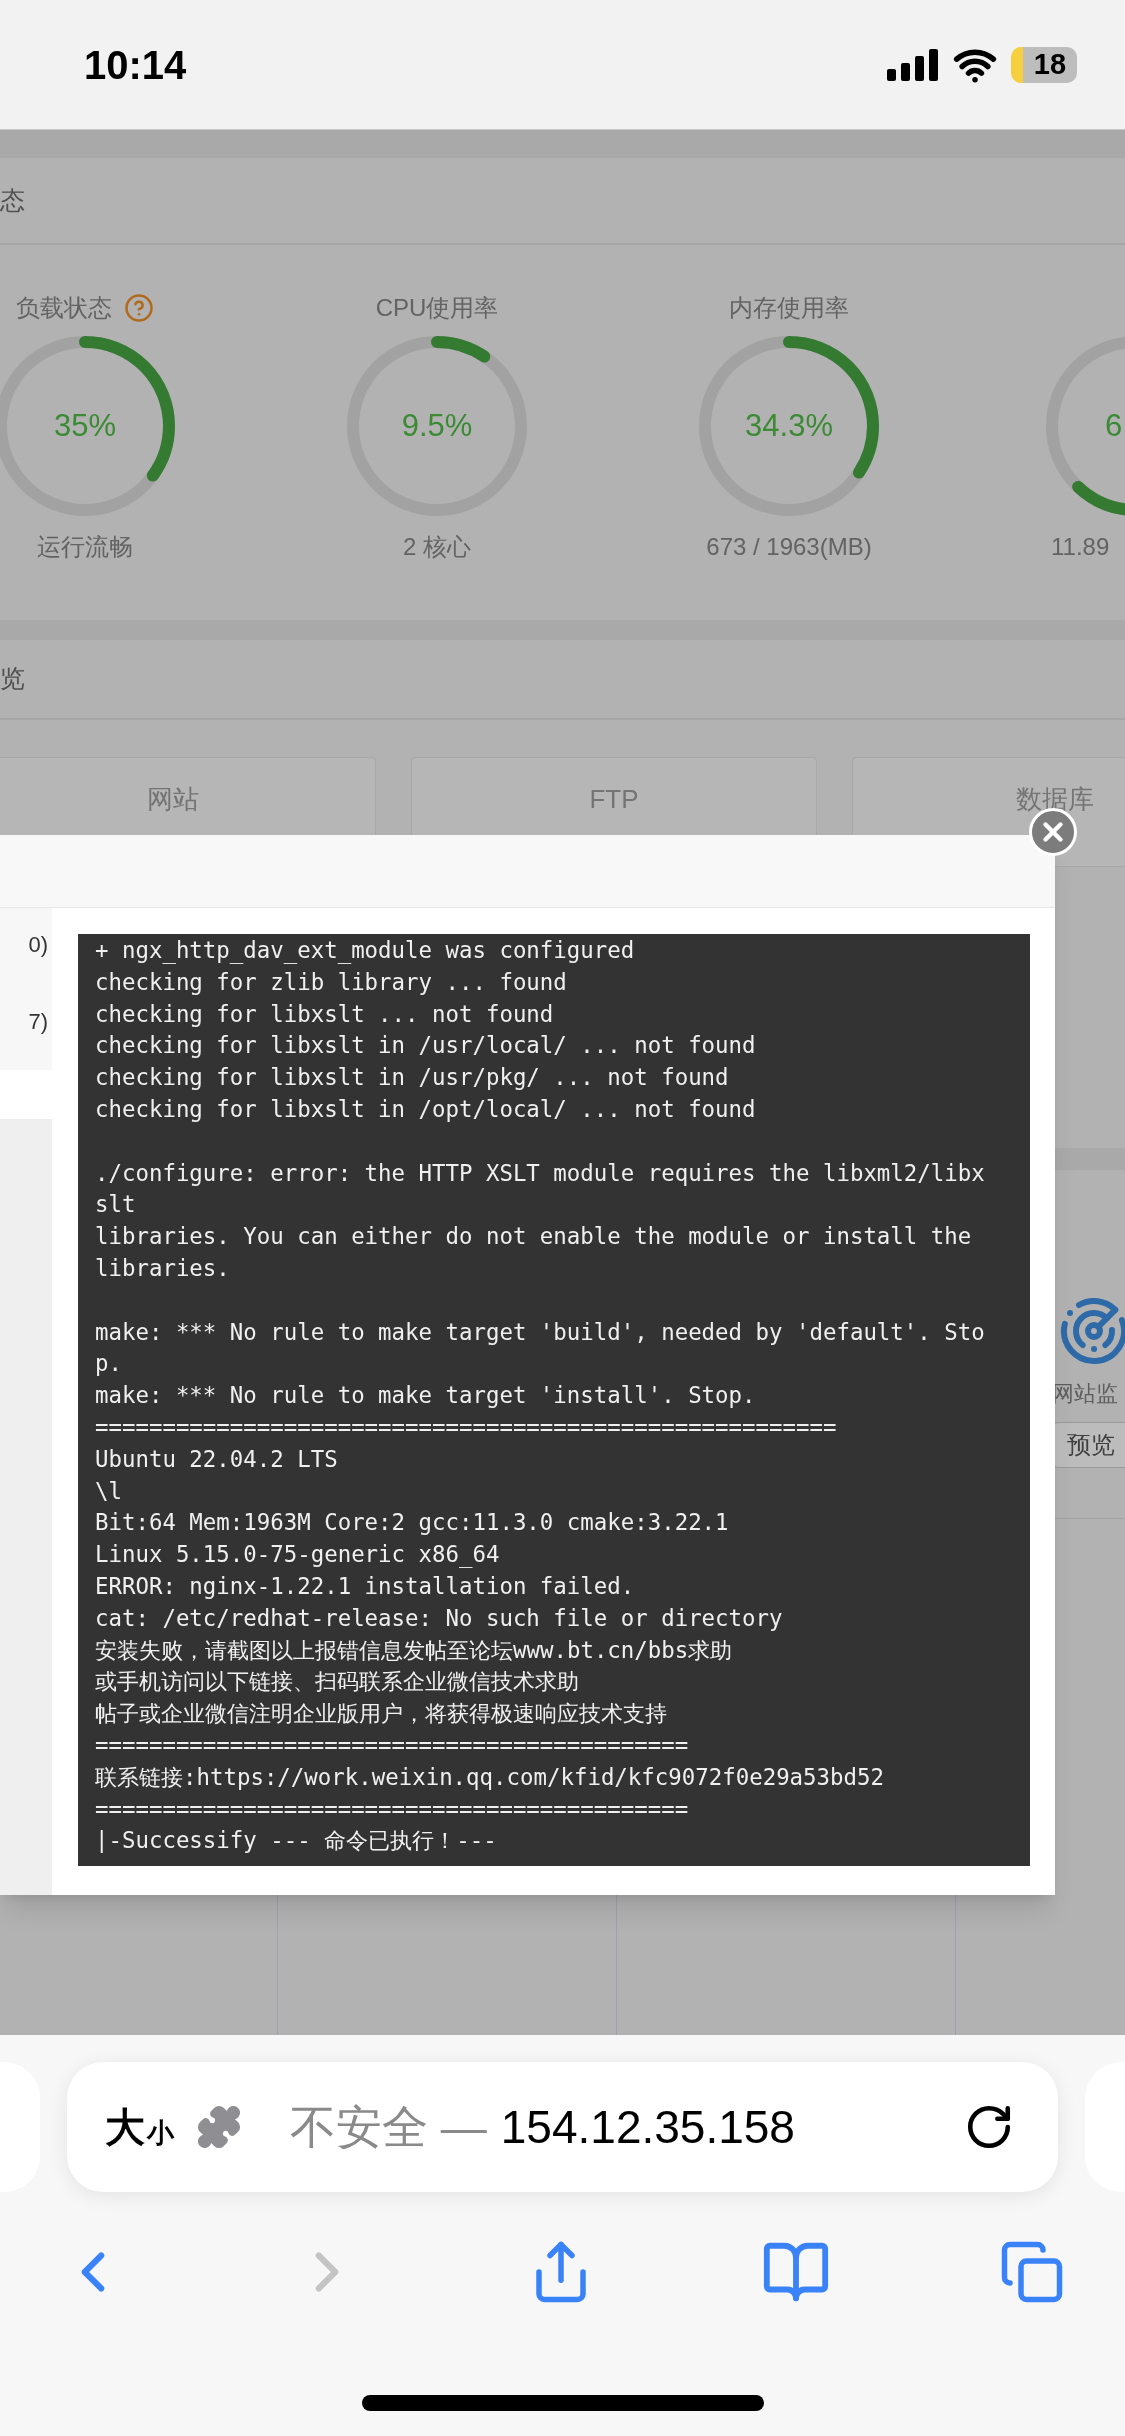 This screenshot has height=2436, width=1125. I want to click on preview-button: 预览, so click(1088, 1445).